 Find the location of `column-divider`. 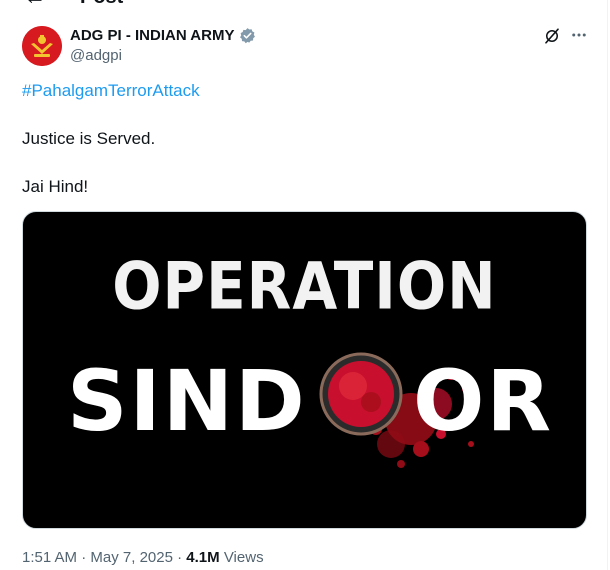

column-divider is located at coordinates (607, 285).